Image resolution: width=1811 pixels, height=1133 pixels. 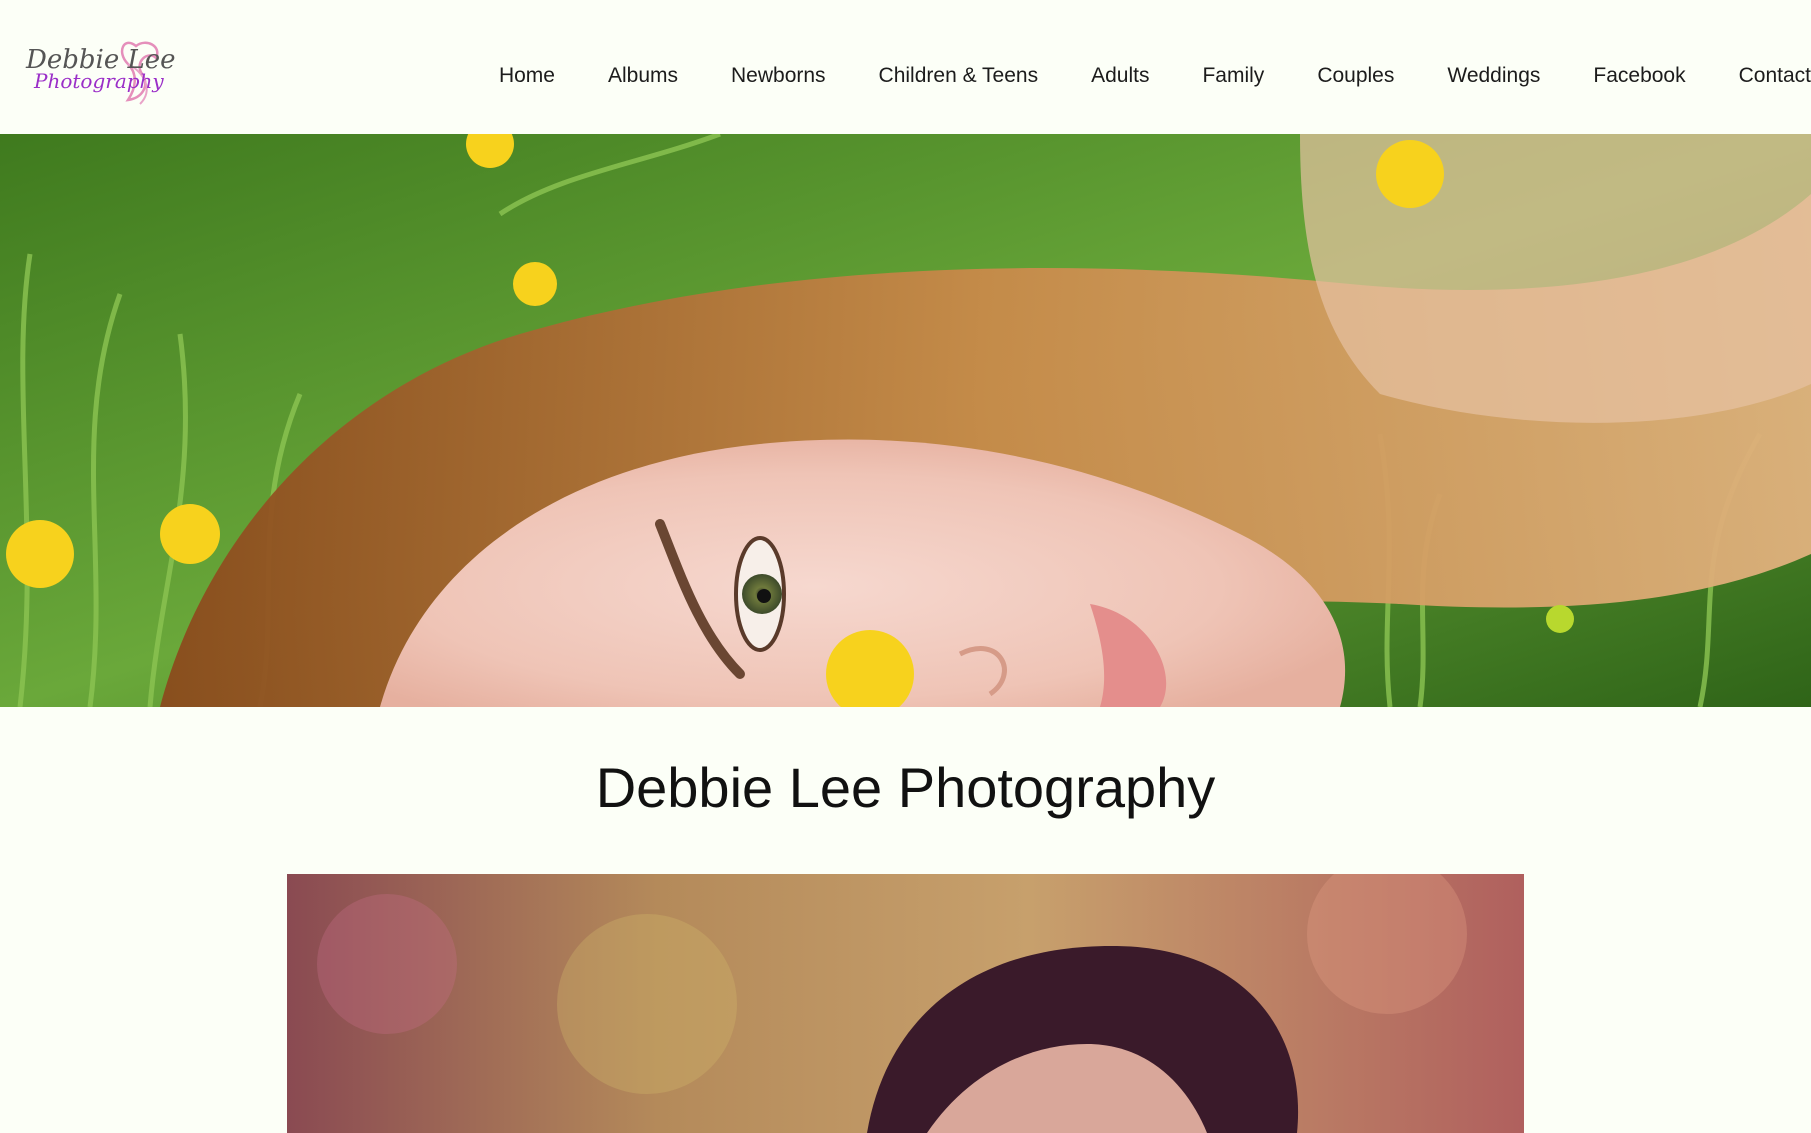 I want to click on nav-item-weddings: Weddings, so click(x=1493, y=76).